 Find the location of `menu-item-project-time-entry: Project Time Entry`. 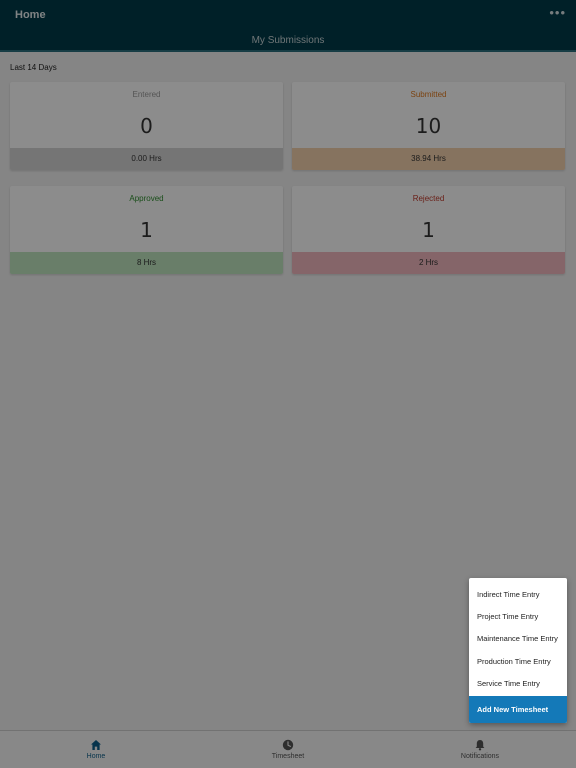

menu-item-project-time-entry: Project Time Entry is located at coordinates (518, 617).